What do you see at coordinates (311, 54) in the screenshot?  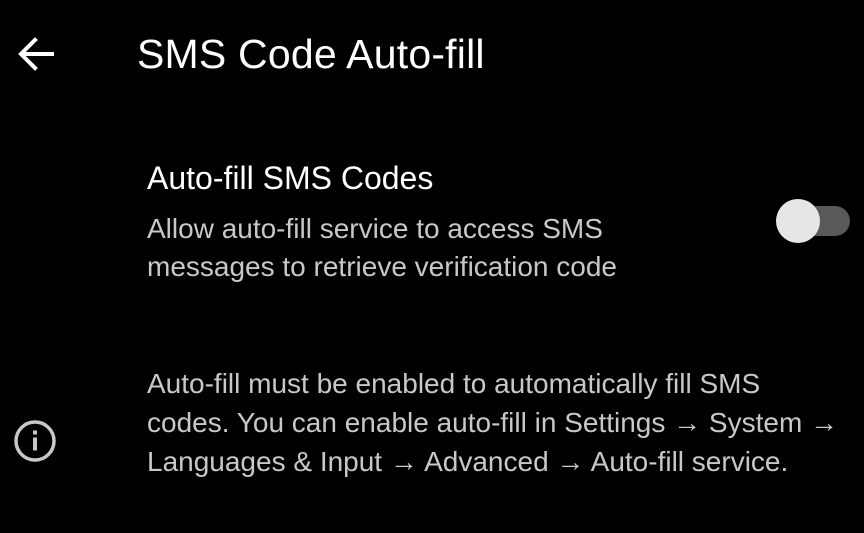 I see `page-title: SMS Code Auto-fill` at bounding box center [311, 54].